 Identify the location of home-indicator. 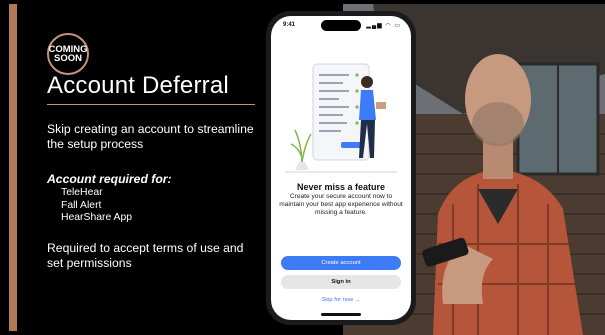
(341, 314).